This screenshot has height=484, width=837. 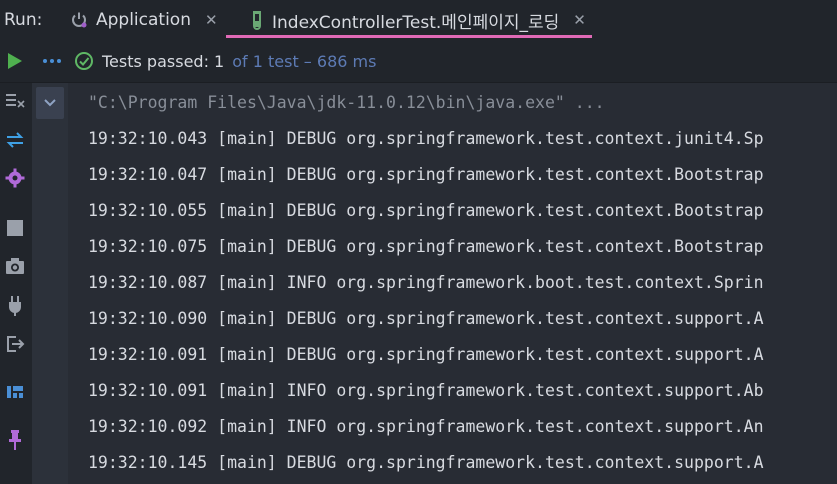 What do you see at coordinates (23, 20) in the screenshot?
I see `run-label: Run:` at bounding box center [23, 20].